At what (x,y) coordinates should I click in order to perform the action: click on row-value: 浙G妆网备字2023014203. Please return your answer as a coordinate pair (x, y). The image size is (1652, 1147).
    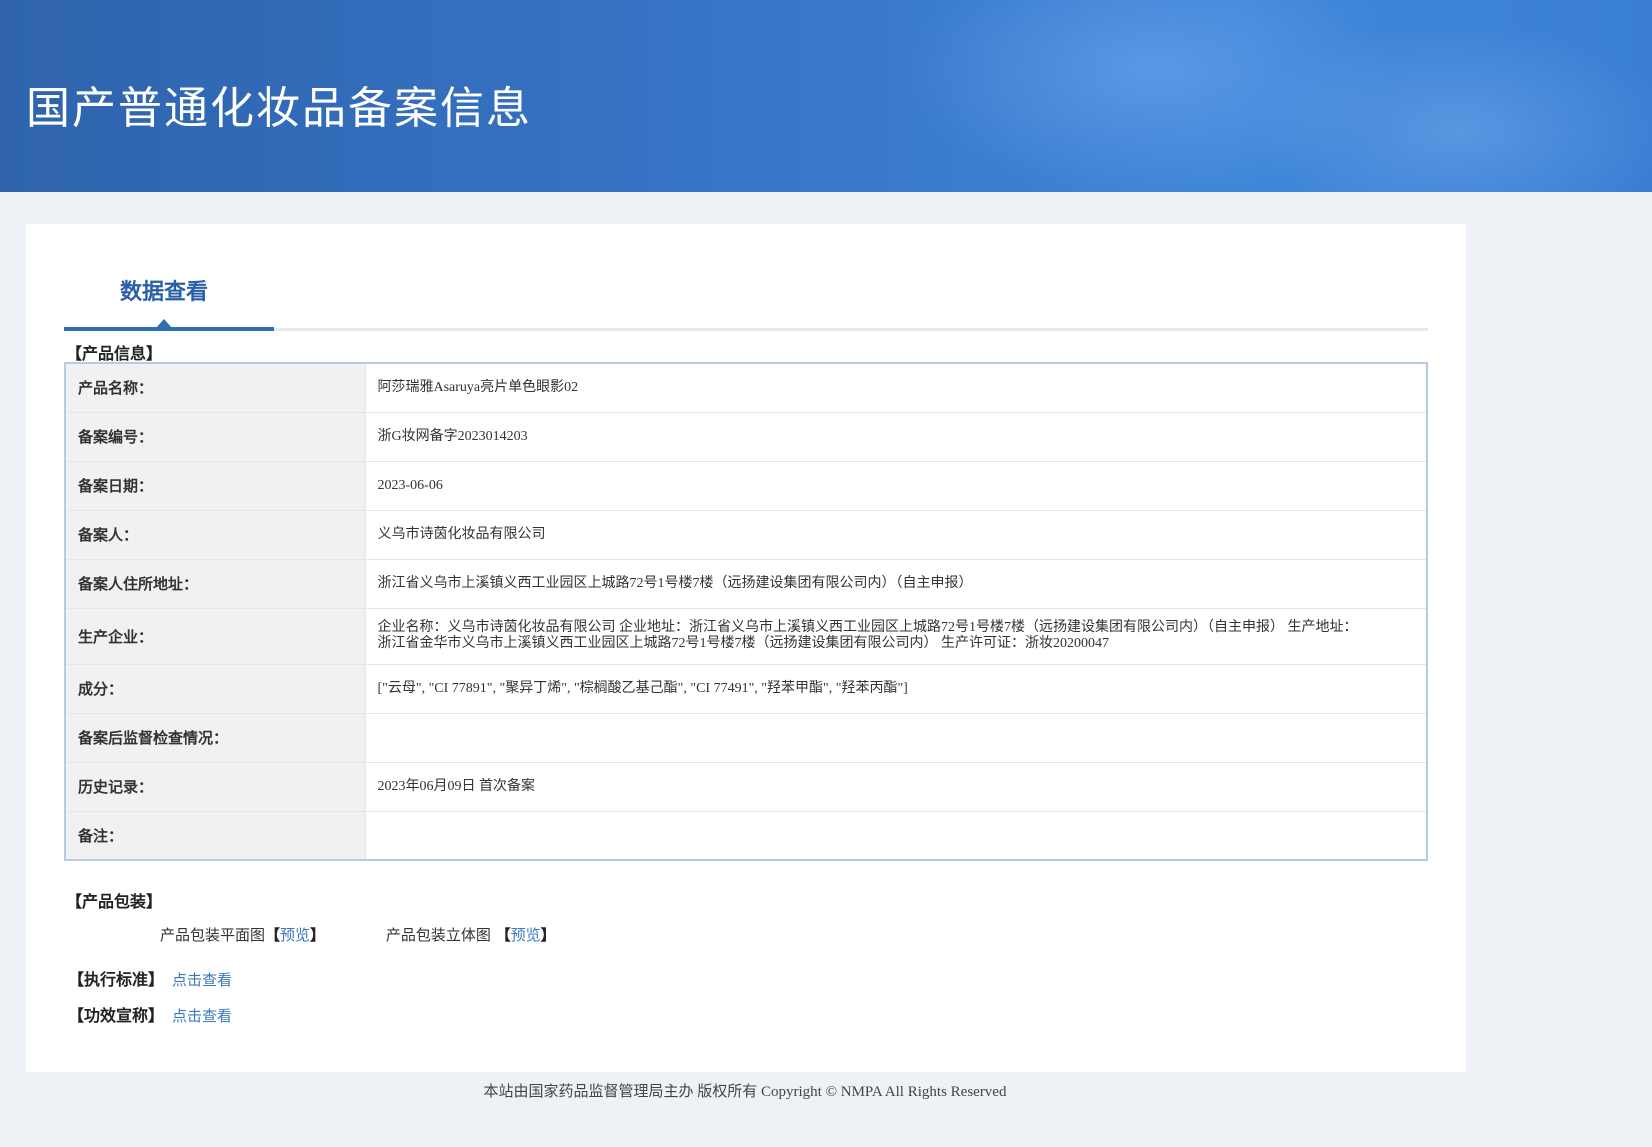
    Looking at the image, I should click on (896, 437).